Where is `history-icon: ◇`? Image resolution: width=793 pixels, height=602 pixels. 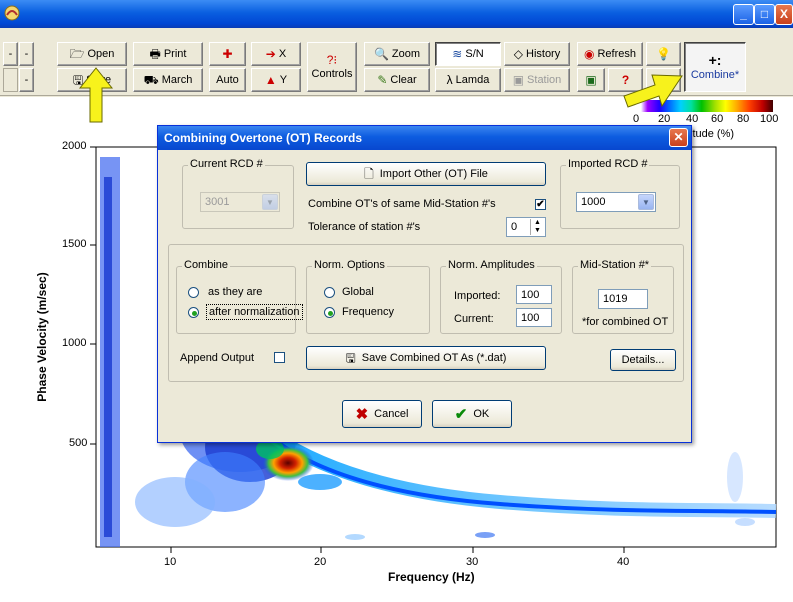
history-icon: ◇ is located at coordinates (518, 54).